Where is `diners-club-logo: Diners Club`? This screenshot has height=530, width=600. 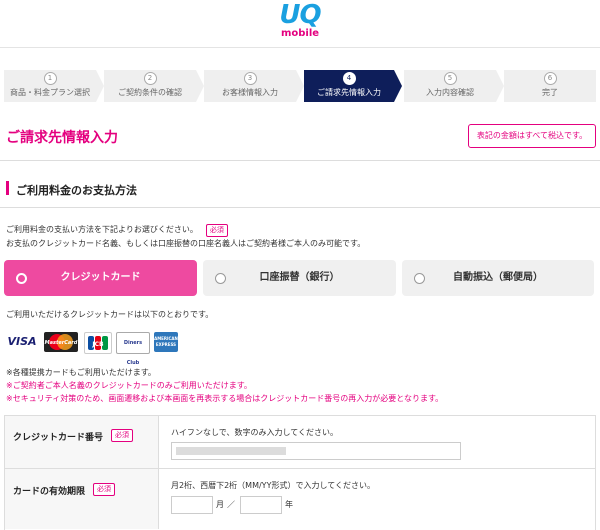
diners-club-logo: Diners Club is located at coordinates (133, 349).